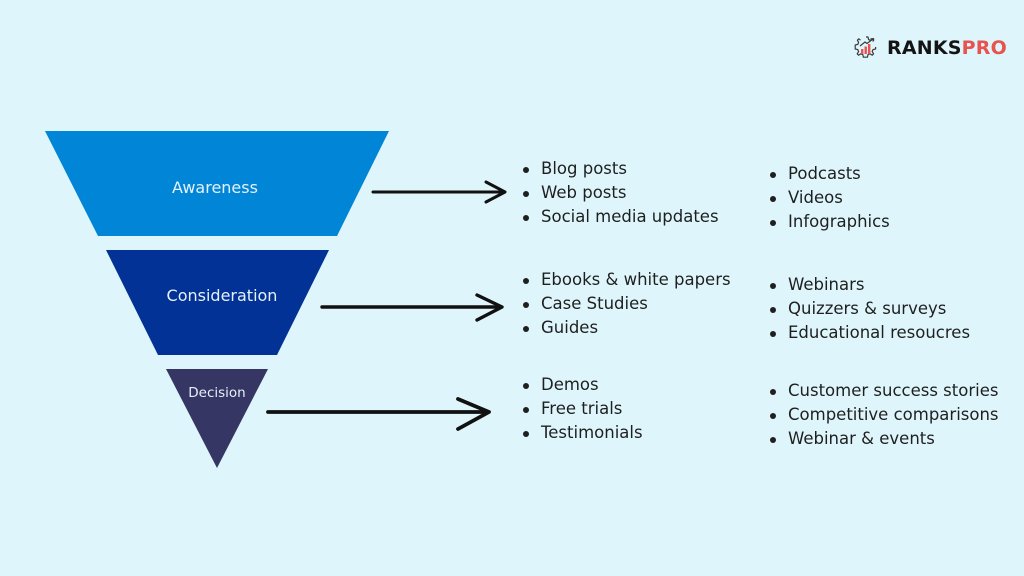 This screenshot has width=1024, height=576. I want to click on list-item: Quizzers & surveys, so click(869, 309).